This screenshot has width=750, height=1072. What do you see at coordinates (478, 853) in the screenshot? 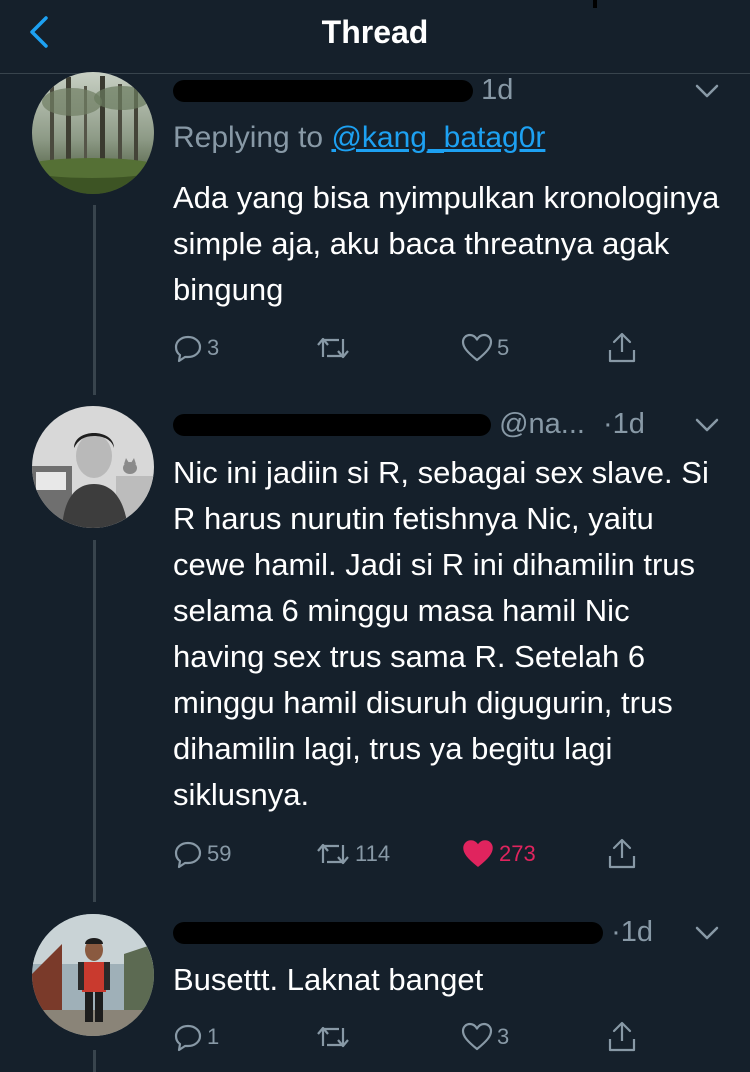
I see `heart-filled-icon` at bounding box center [478, 853].